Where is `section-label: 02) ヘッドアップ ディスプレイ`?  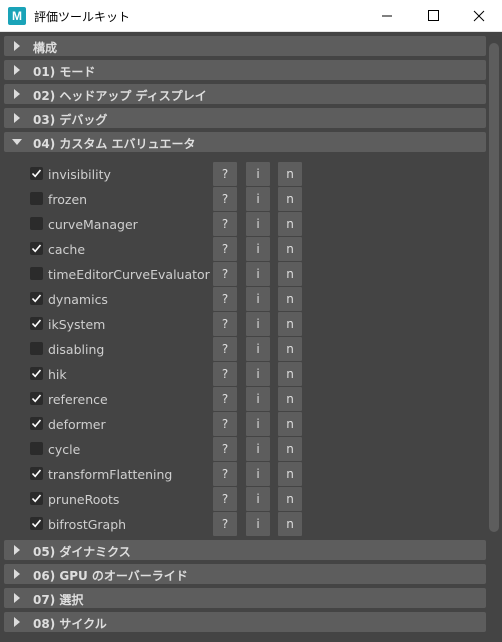
section-label: 02) ヘッドアップ ディスプレイ is located at coordinates (120, 96).